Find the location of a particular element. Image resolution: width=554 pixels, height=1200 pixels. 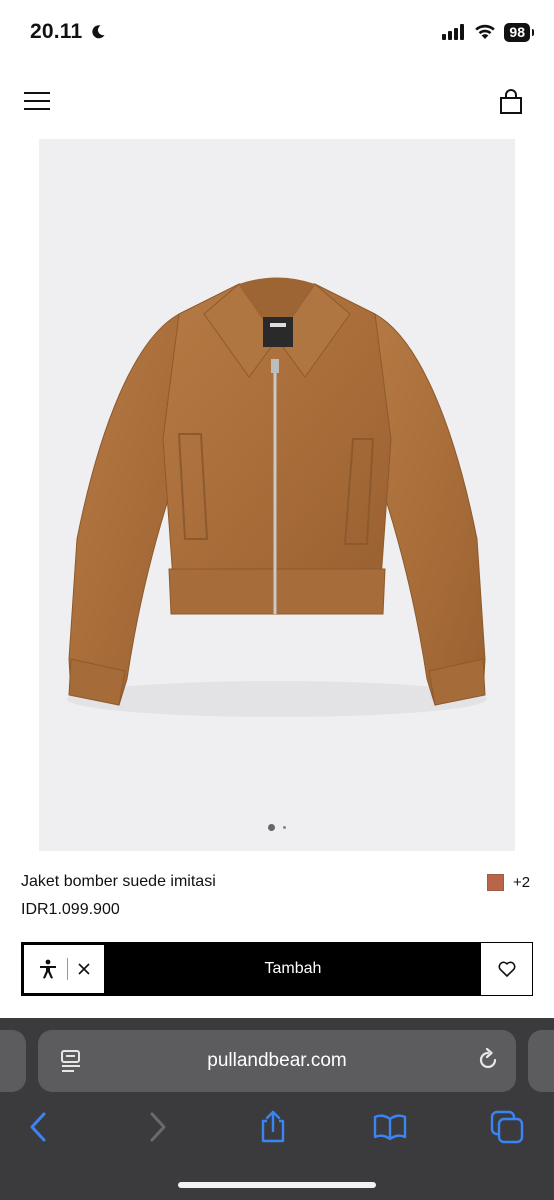

hamburger-menu-icon is located at coordinates (38, 101).